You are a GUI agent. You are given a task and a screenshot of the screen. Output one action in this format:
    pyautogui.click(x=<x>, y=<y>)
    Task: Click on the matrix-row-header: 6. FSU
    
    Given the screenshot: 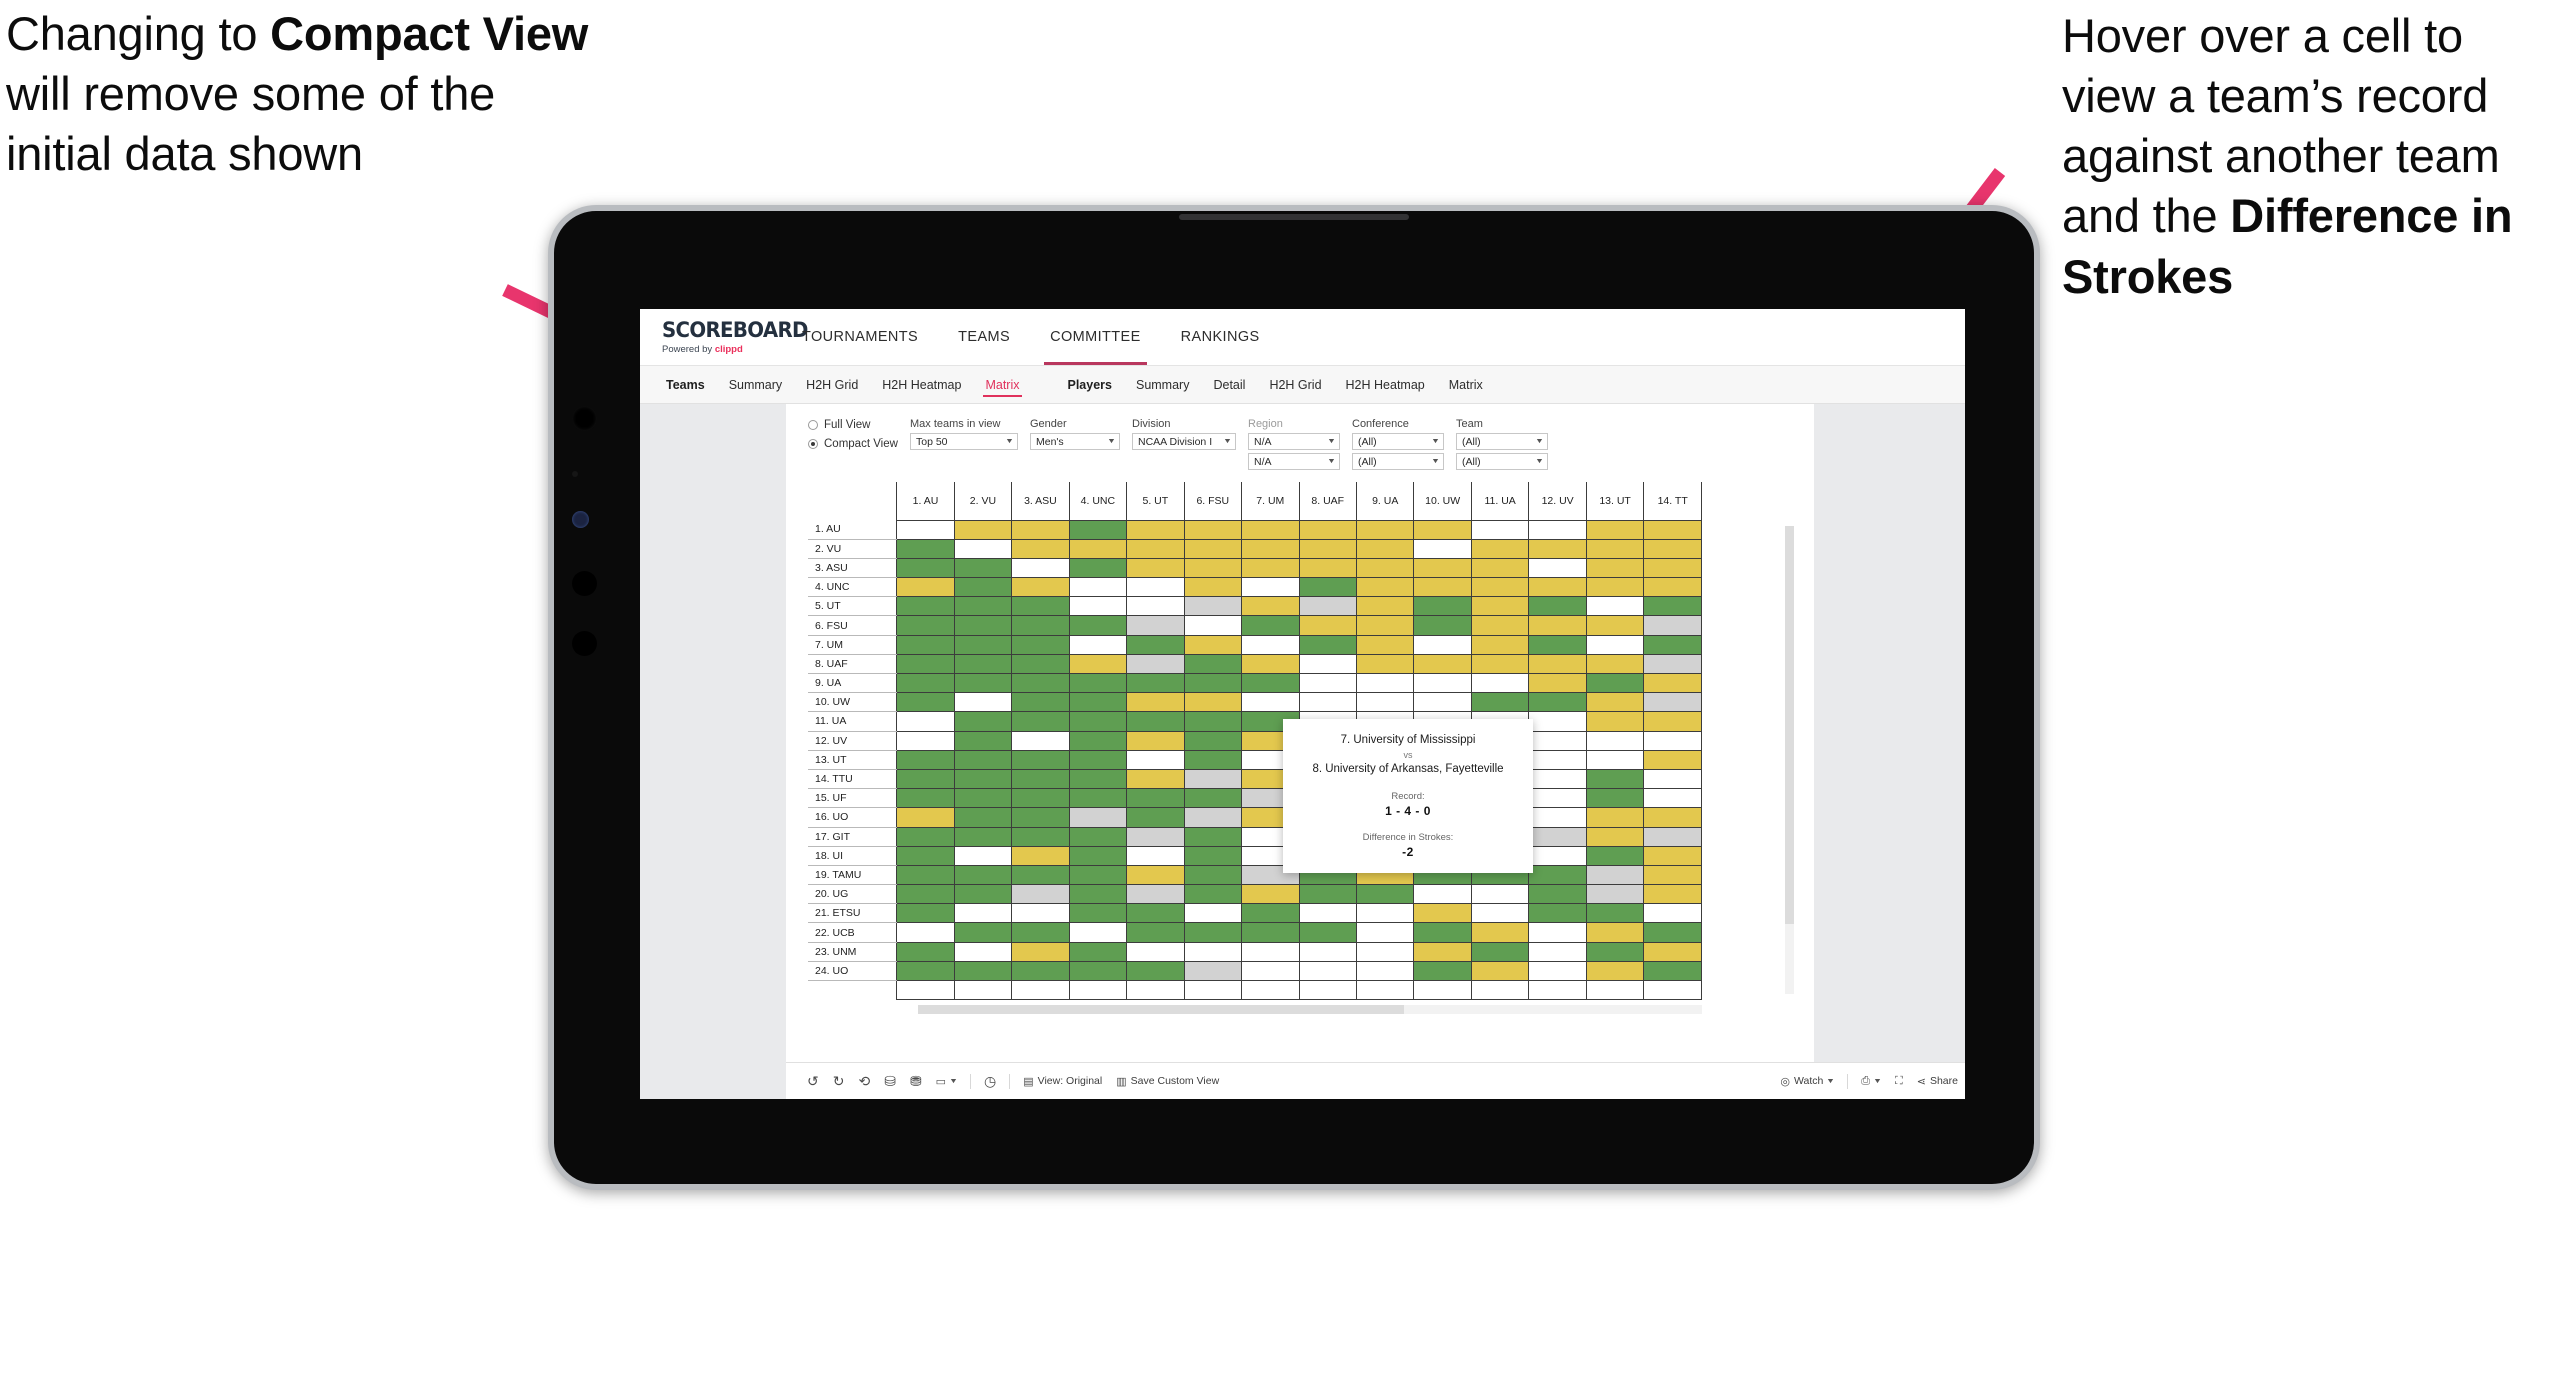 What is the action you would take?
    pyautogui.click(x=853, y=625)
    